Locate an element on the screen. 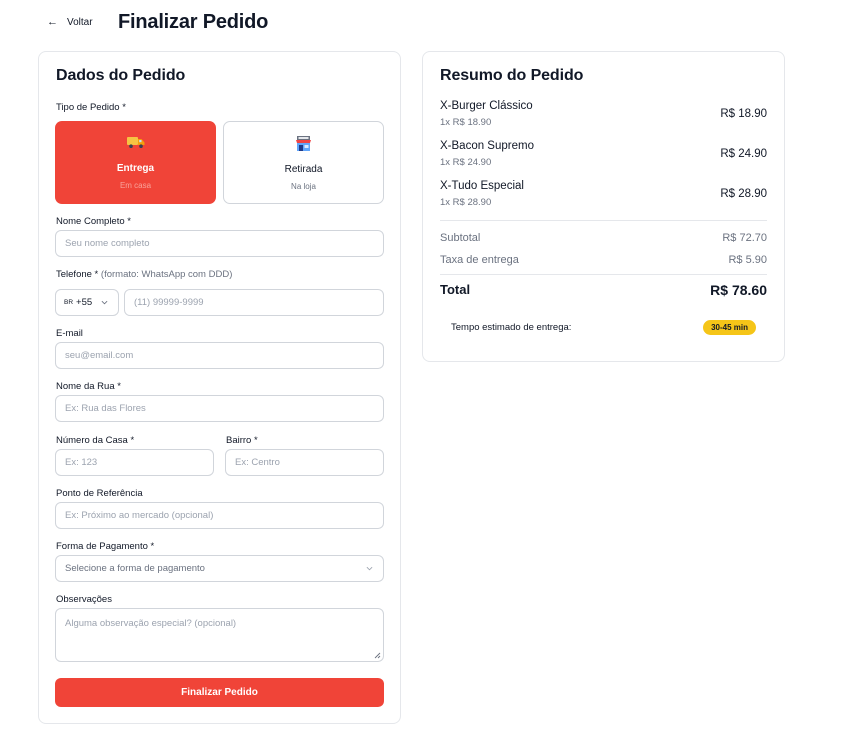 This screenshot has width=863, height=737. arrow-left-icon: ← is located at coordinates (52, 21).